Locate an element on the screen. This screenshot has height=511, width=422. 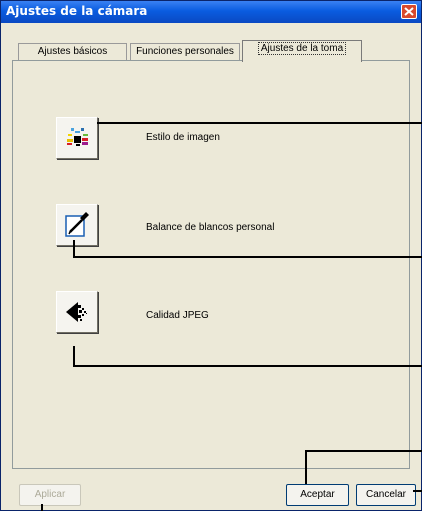
close-icon is located at coordinates (409, 11).